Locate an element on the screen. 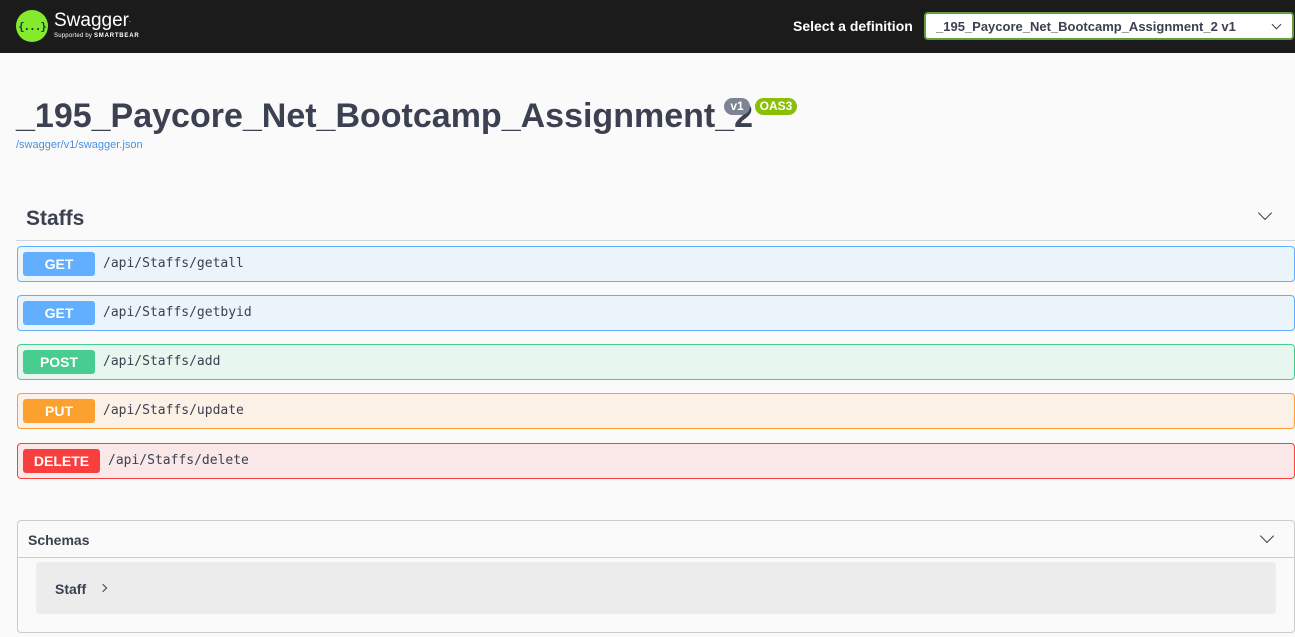  schemas-title: Schemas is located at coordinates (59, 540).